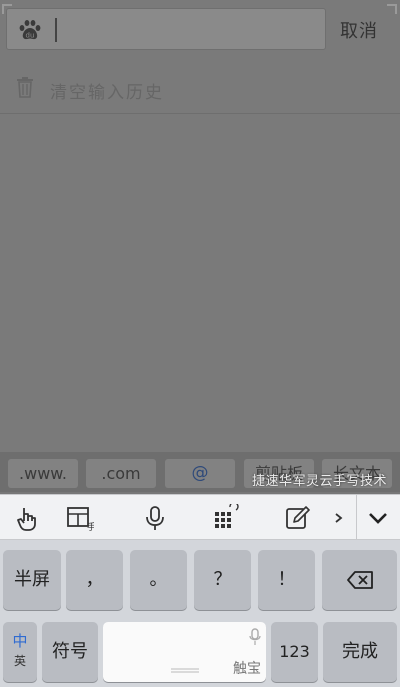 This screenshot has width=400, height=687. I want to click on quick-key-www: .www., so click(43, 473).